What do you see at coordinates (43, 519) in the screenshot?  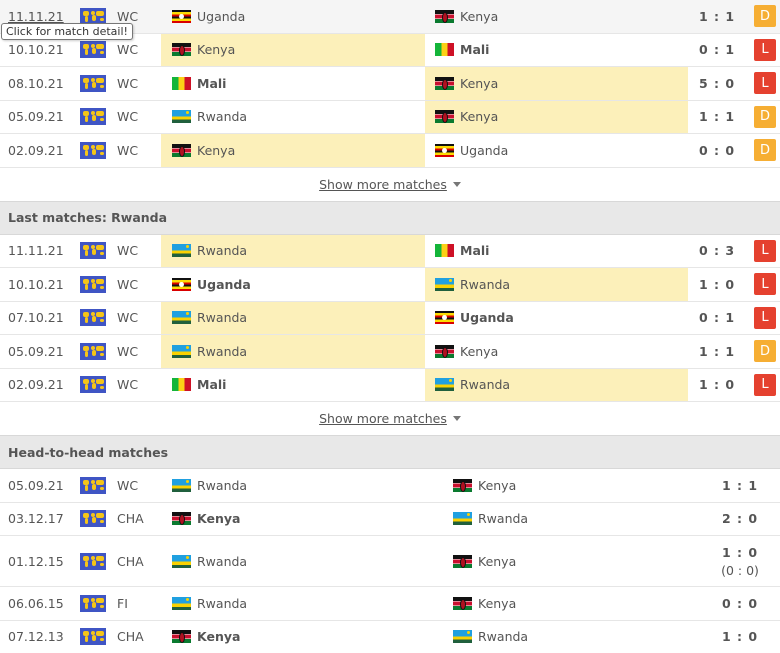 I see `match-date: 03.12.17` at bounding box center [43, 519].